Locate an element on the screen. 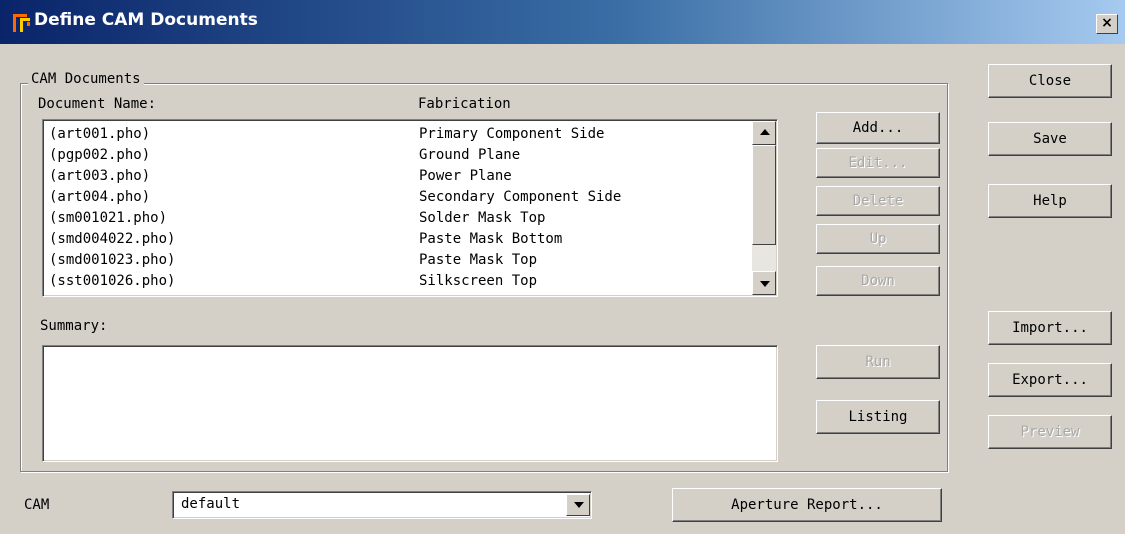  scroll-up-button is located at coordinates (764, 133).